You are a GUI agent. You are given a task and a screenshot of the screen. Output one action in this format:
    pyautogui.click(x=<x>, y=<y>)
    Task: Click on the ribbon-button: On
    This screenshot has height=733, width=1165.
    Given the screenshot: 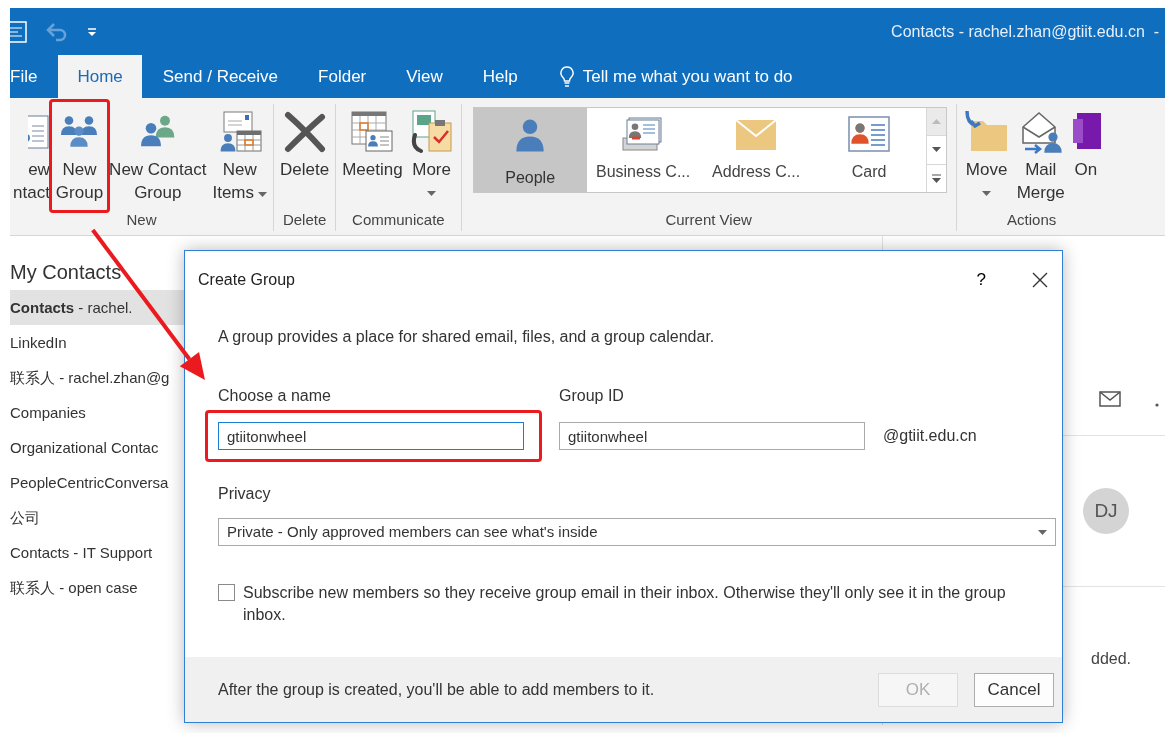 What is the action you would take?
    pyautogui.click(x=1085, y=142)
    